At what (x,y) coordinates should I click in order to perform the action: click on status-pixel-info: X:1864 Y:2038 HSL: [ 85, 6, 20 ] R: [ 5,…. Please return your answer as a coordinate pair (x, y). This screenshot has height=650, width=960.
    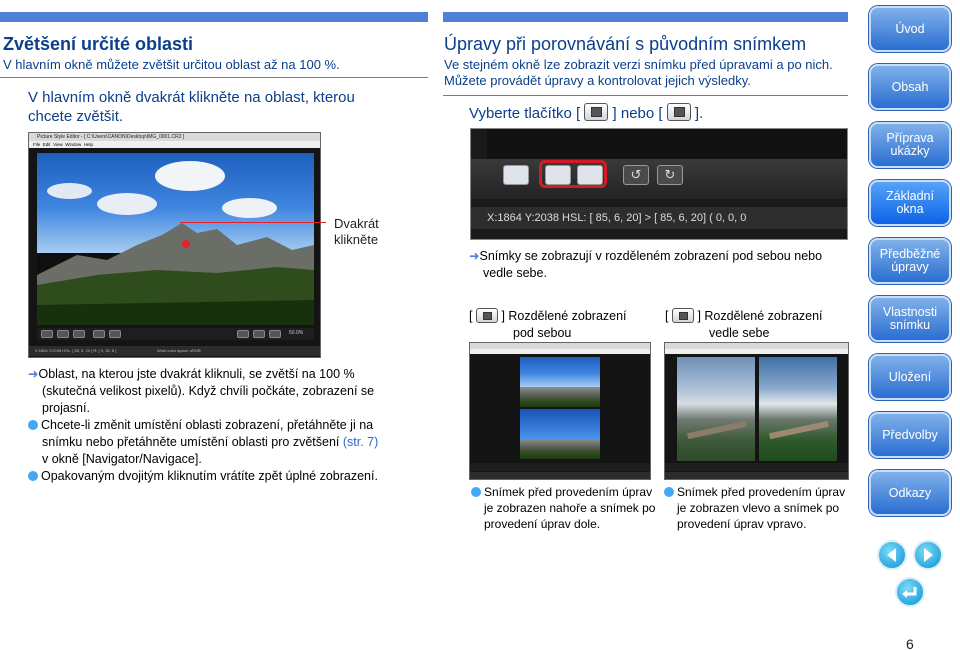
    Looking at the image, I should click on (76, 350).